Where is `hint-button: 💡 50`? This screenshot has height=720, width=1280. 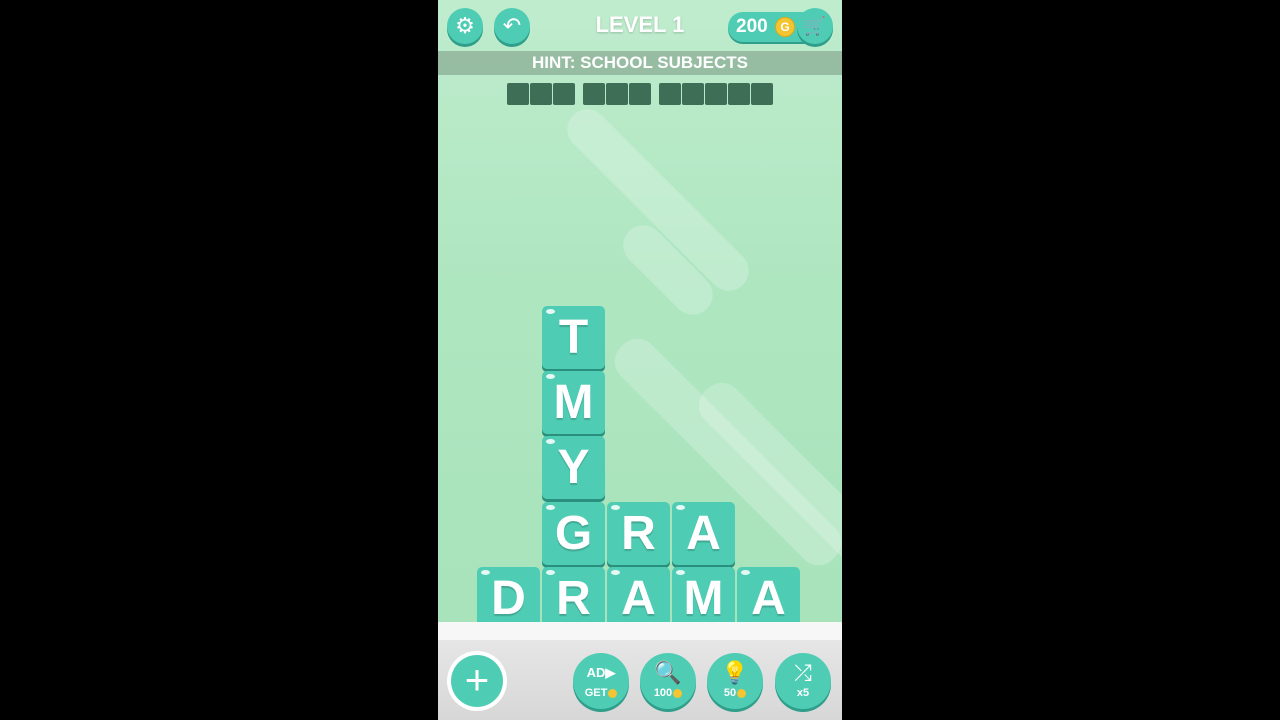
hint-button: 💡 50 is located at coordinates (735, 681).